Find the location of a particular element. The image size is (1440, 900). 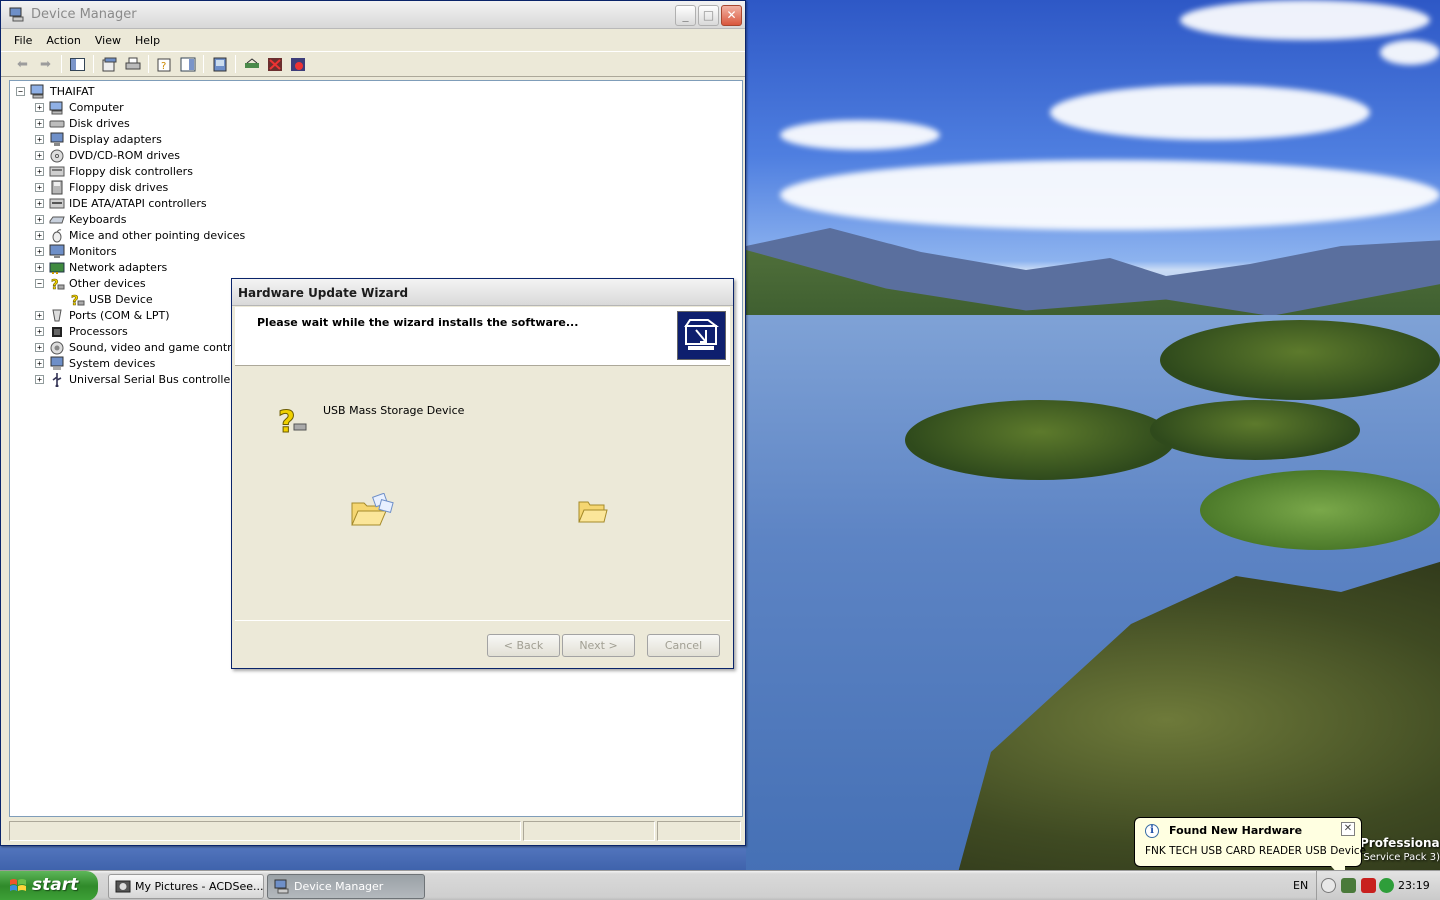

keyboard-icon is located at coordinates (57, 219).